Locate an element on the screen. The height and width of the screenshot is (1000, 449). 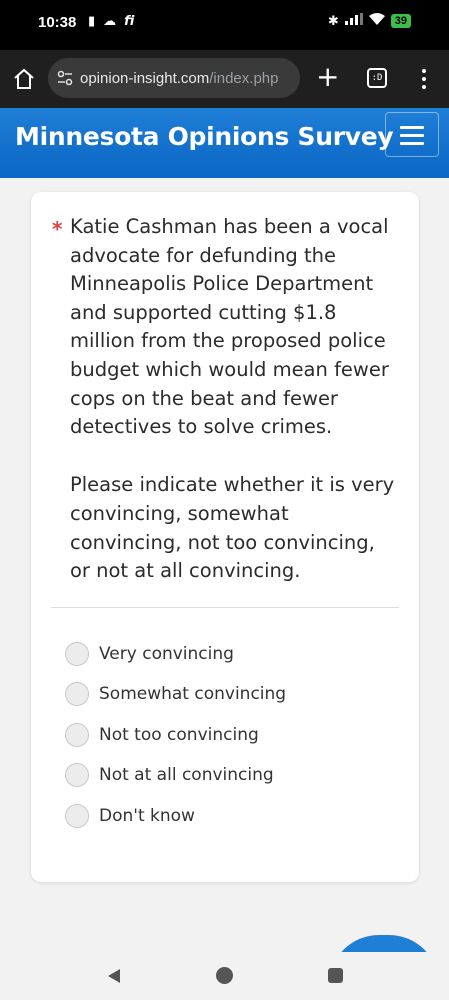
cloud-icon: ☁ is located at coordinates (110, 21).